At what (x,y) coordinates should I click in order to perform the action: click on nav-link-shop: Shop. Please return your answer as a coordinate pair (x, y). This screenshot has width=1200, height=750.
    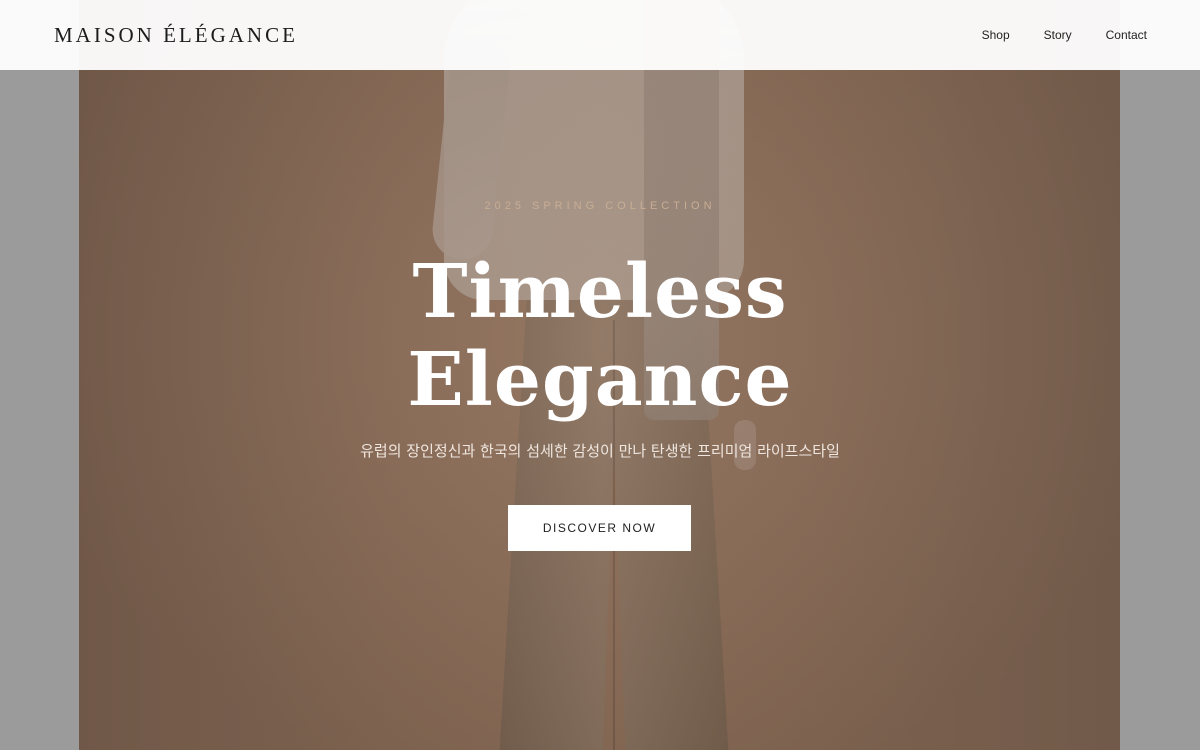
    Looking at the image, I should click on (996, 35).